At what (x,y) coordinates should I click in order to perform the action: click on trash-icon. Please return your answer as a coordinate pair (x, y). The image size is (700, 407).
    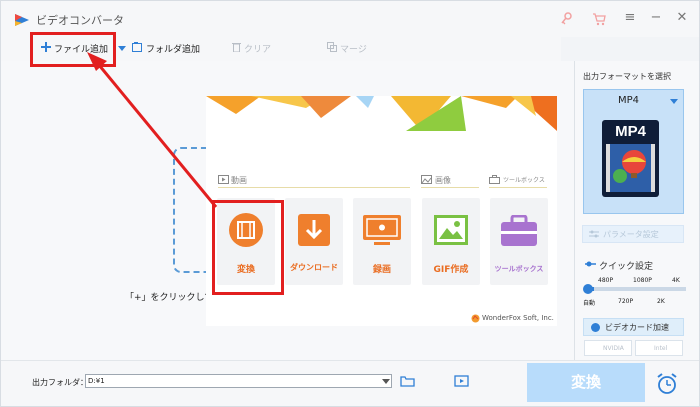
    Looking at the image, I should click on (236, 49).